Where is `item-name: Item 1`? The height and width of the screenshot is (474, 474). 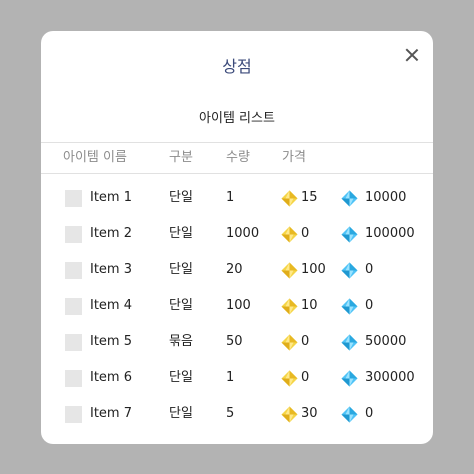 item-name: Item 1 is located at coordinates (111, 197).